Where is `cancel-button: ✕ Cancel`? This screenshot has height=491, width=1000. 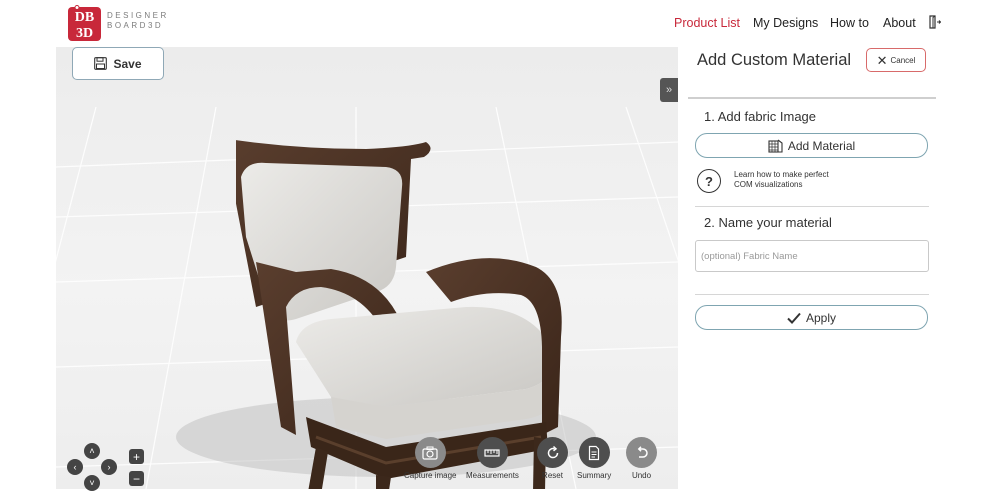
cancel-button: ✕ Cancel is located at coordinates (896, 60).